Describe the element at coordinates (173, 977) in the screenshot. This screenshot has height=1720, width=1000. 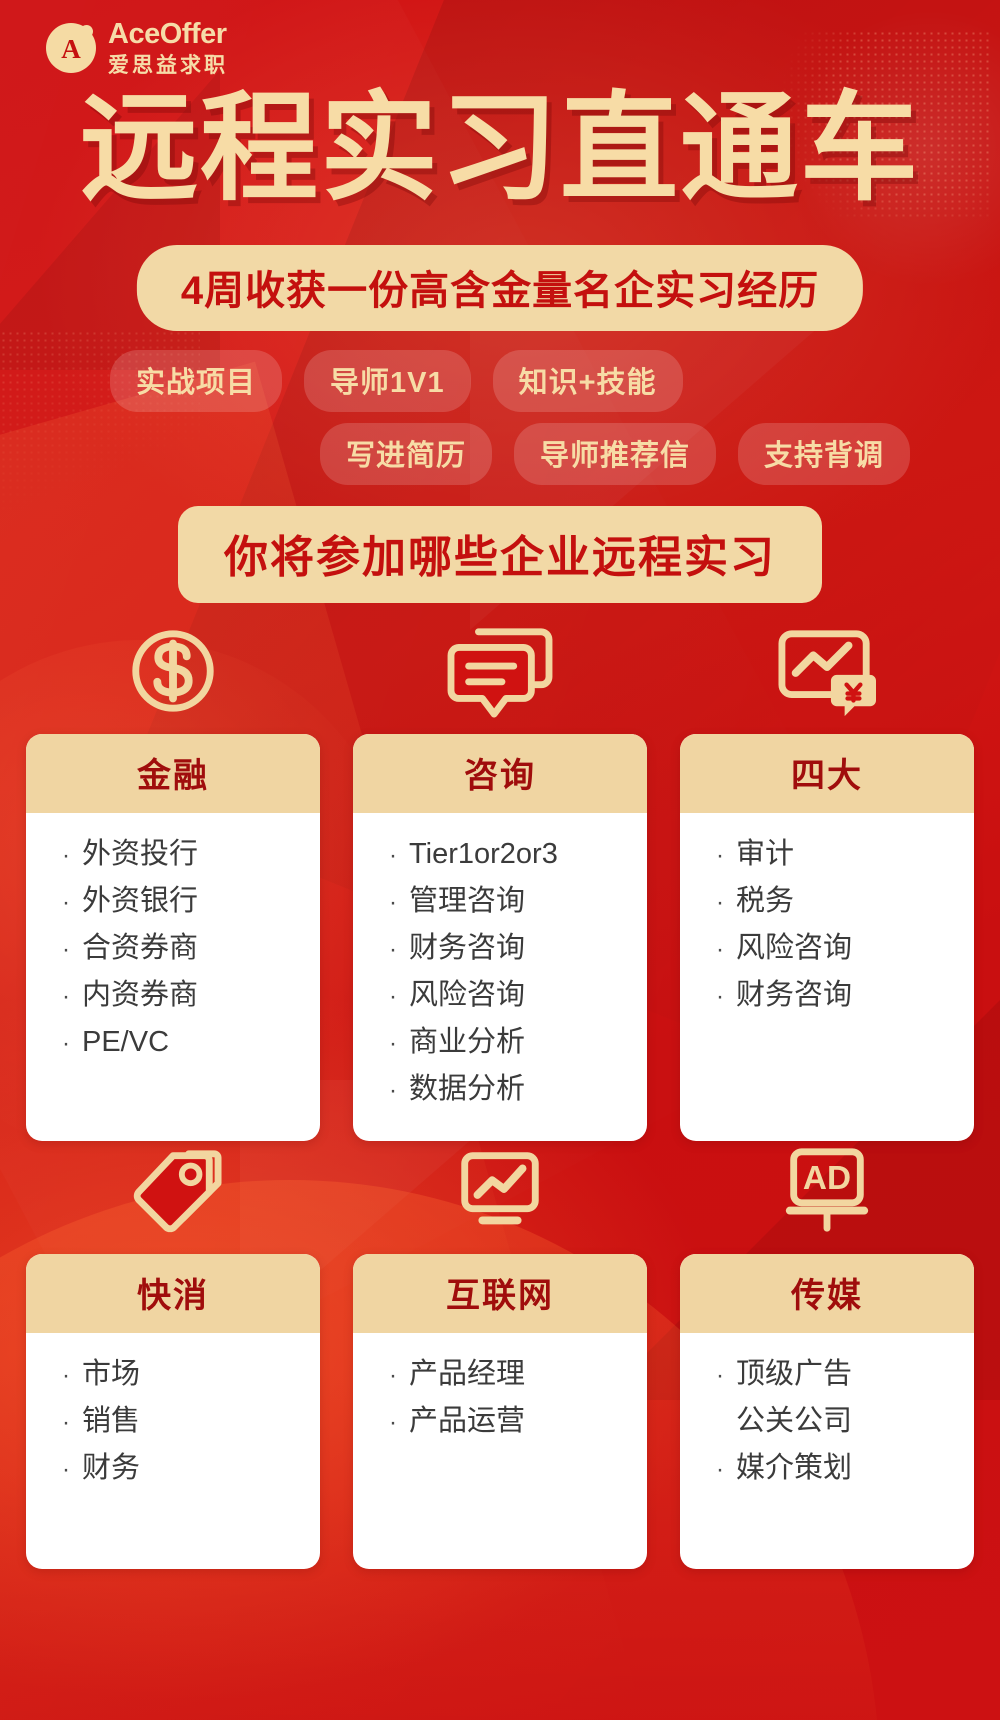
I see `card-item-list: · 外资投行 · 外资银行 · 合资券商 · 内资券商 · PE/VC` at that location.